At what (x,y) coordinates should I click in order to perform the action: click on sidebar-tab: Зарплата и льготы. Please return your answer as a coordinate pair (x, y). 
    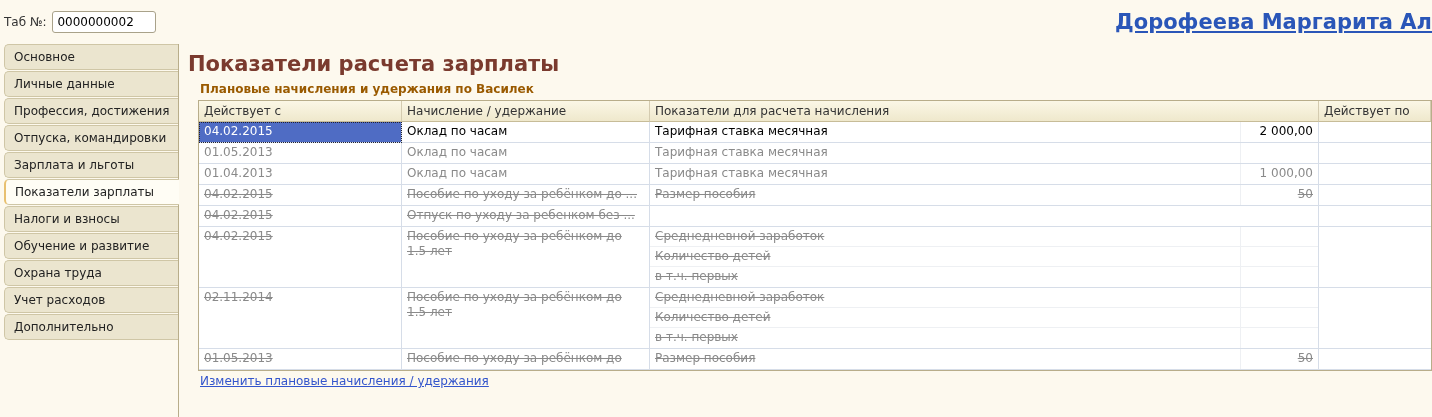
    Looking at the image, I should click on (91, 165).